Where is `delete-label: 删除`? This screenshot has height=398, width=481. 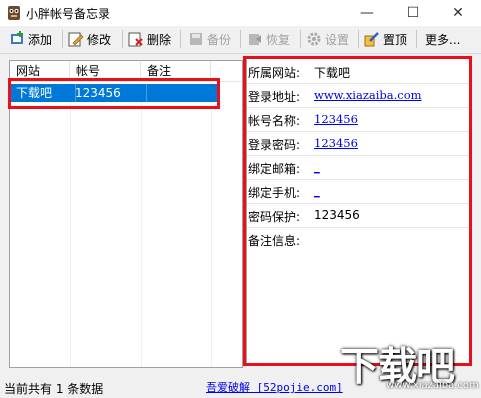 delete-label: 删除 is located at coordinates (159, 39).